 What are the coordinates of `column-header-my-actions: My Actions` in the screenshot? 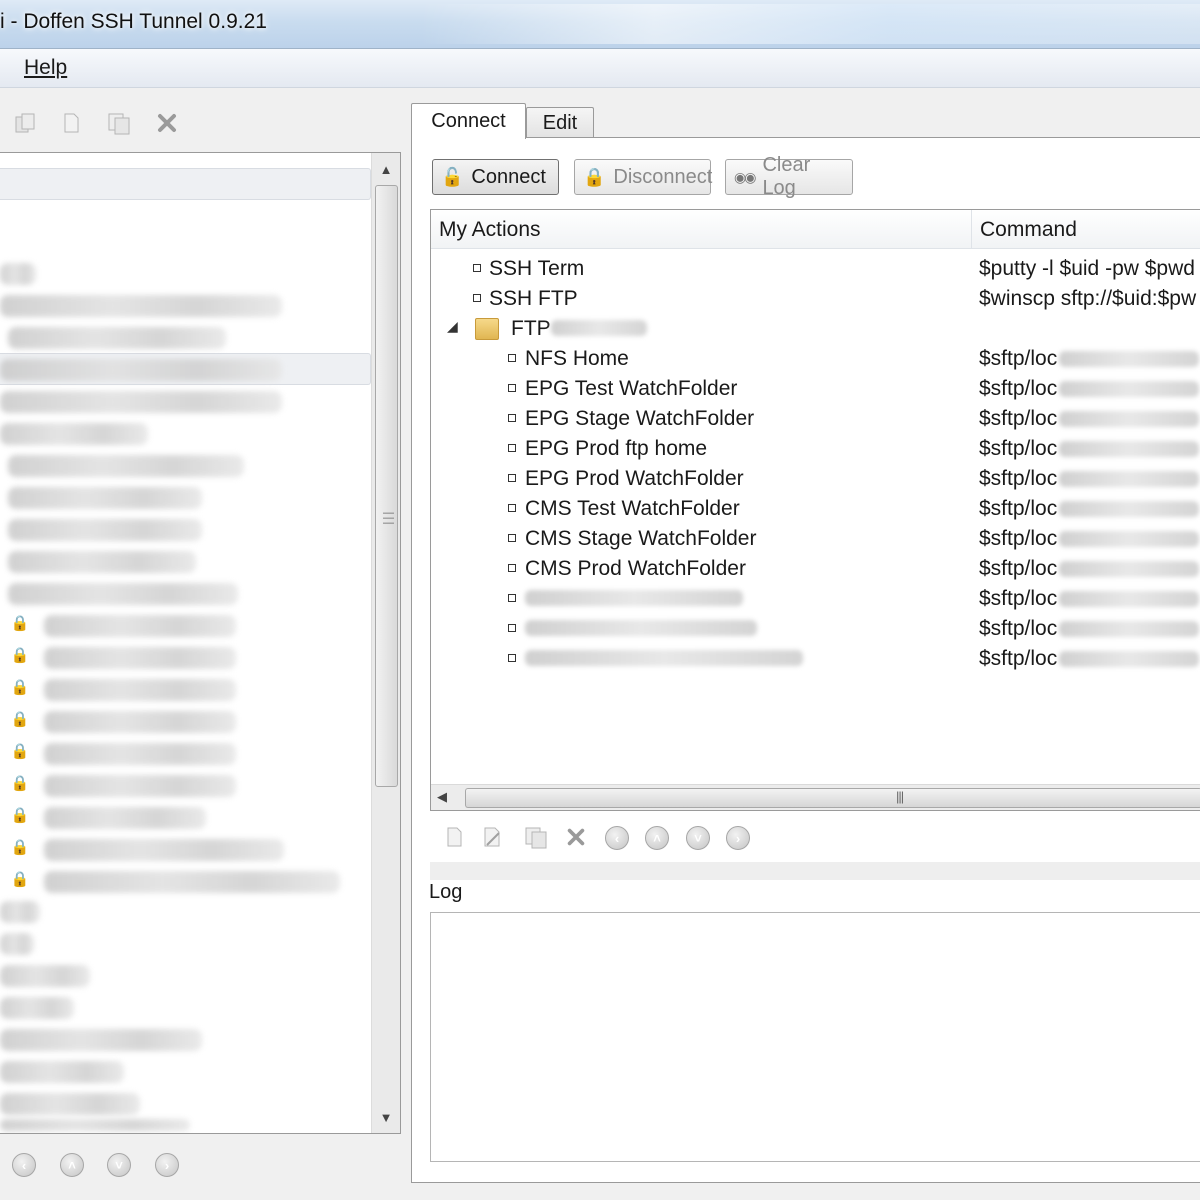 It's located at (490, 230).